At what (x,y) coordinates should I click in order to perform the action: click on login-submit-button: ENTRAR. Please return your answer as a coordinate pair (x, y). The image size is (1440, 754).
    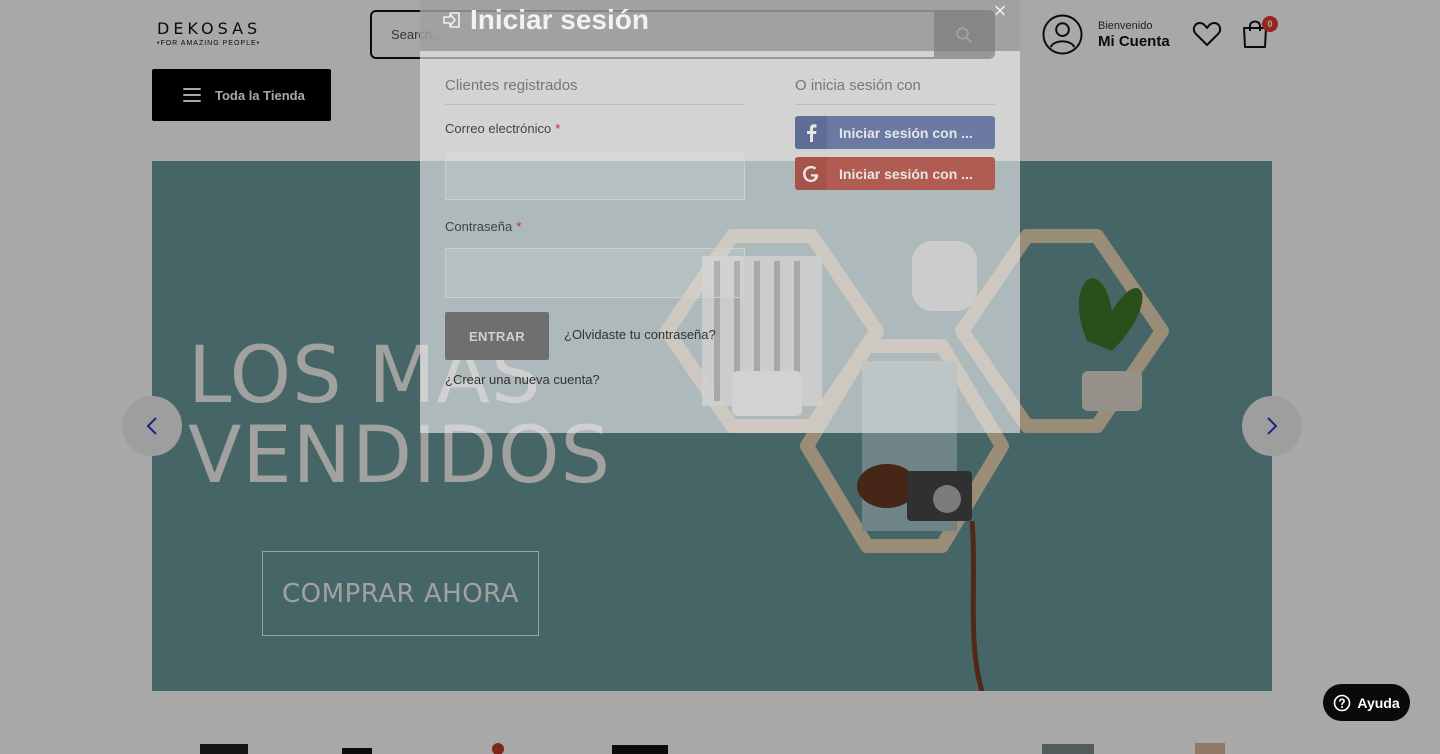
    Looking at the image, I should click on (497, 336).